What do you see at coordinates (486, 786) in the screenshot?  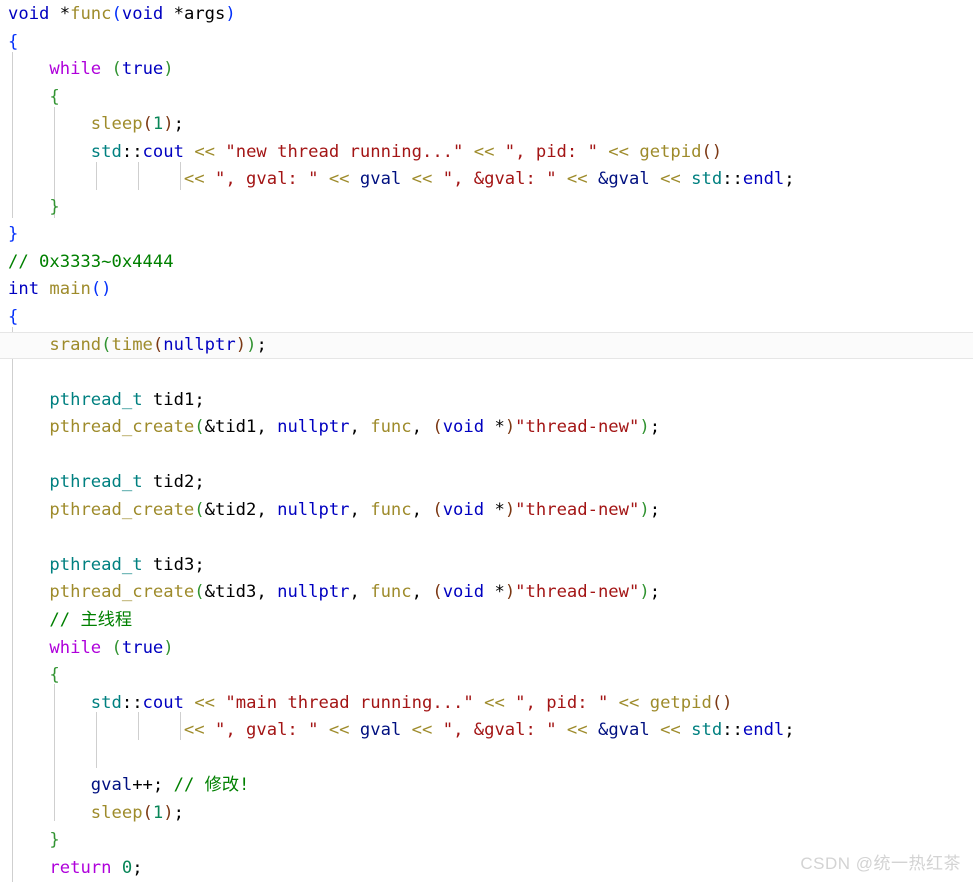 I see `code-line: gval++; // 修改!` at bounding box center [486, 786].